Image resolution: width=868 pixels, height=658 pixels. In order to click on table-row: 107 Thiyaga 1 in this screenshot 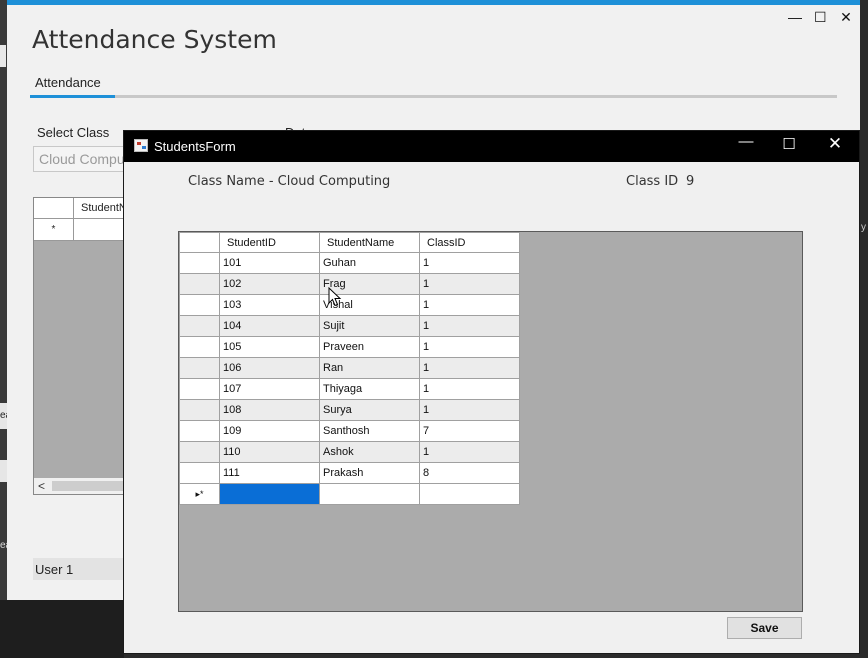, I will do `click(349, 389)`.